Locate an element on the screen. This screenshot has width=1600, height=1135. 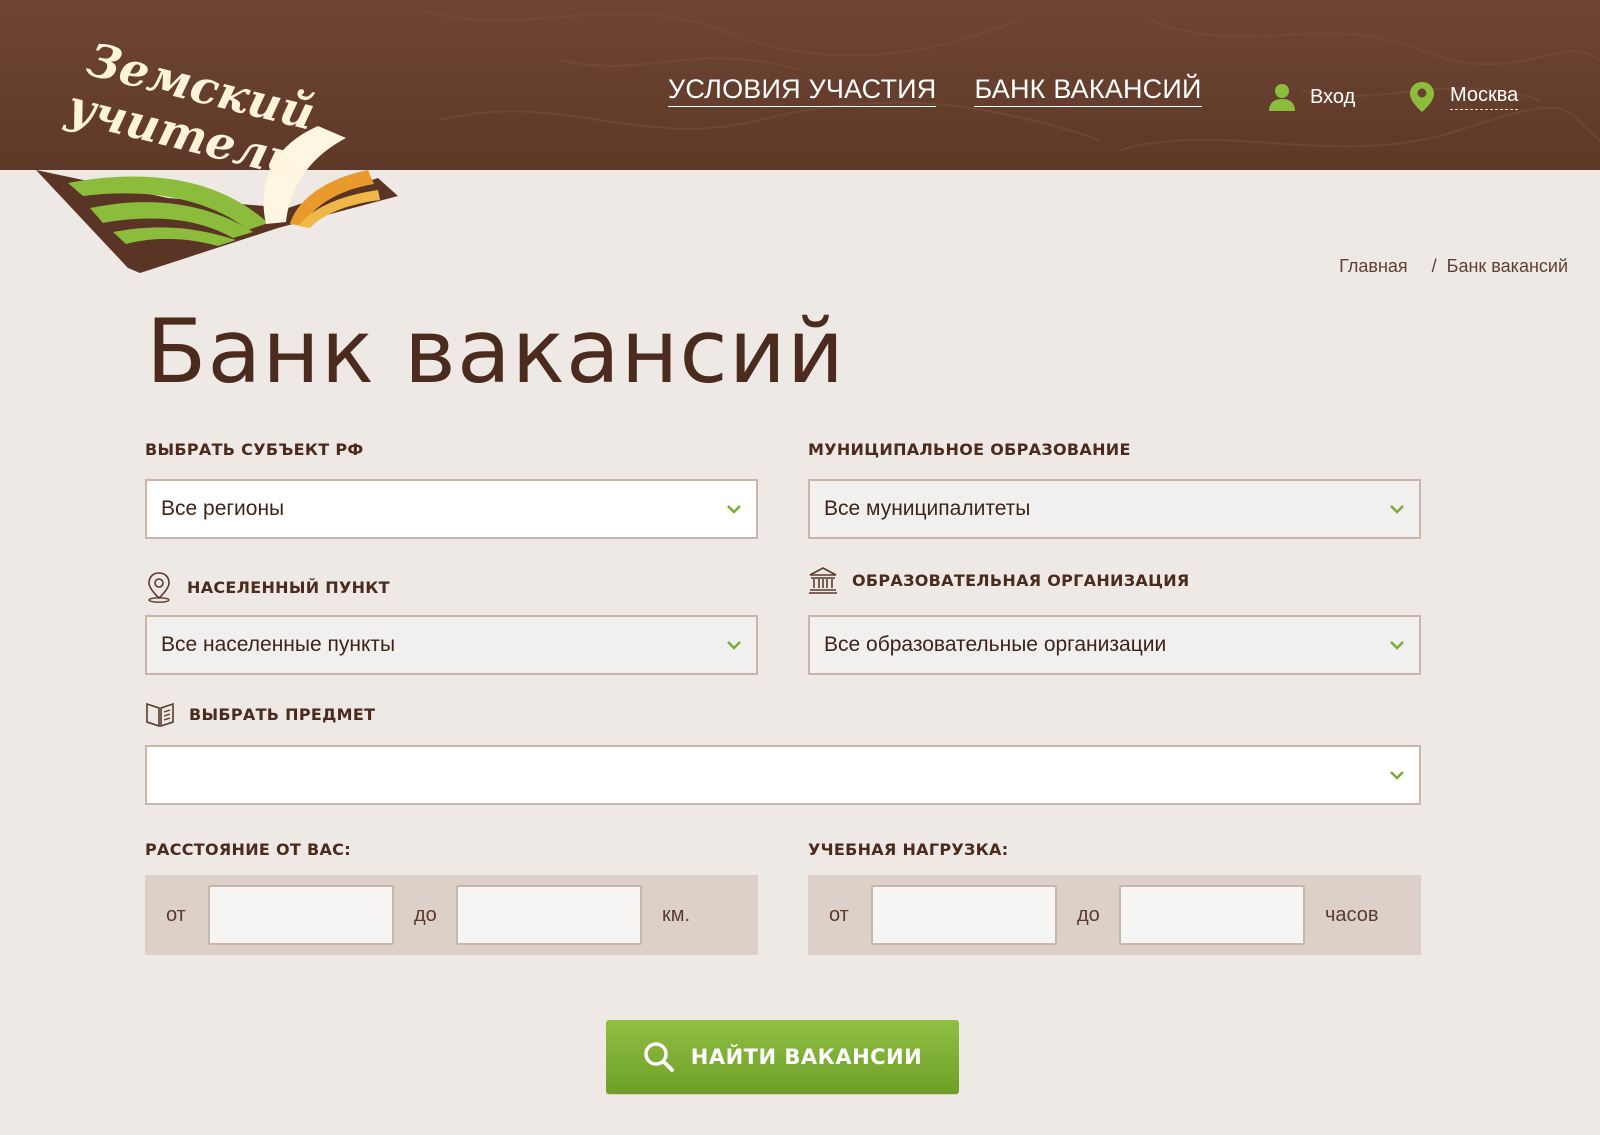
find-vacancies-label: НАЙТИ ВАКАНСИИ is located at coordinates (806, 1057).